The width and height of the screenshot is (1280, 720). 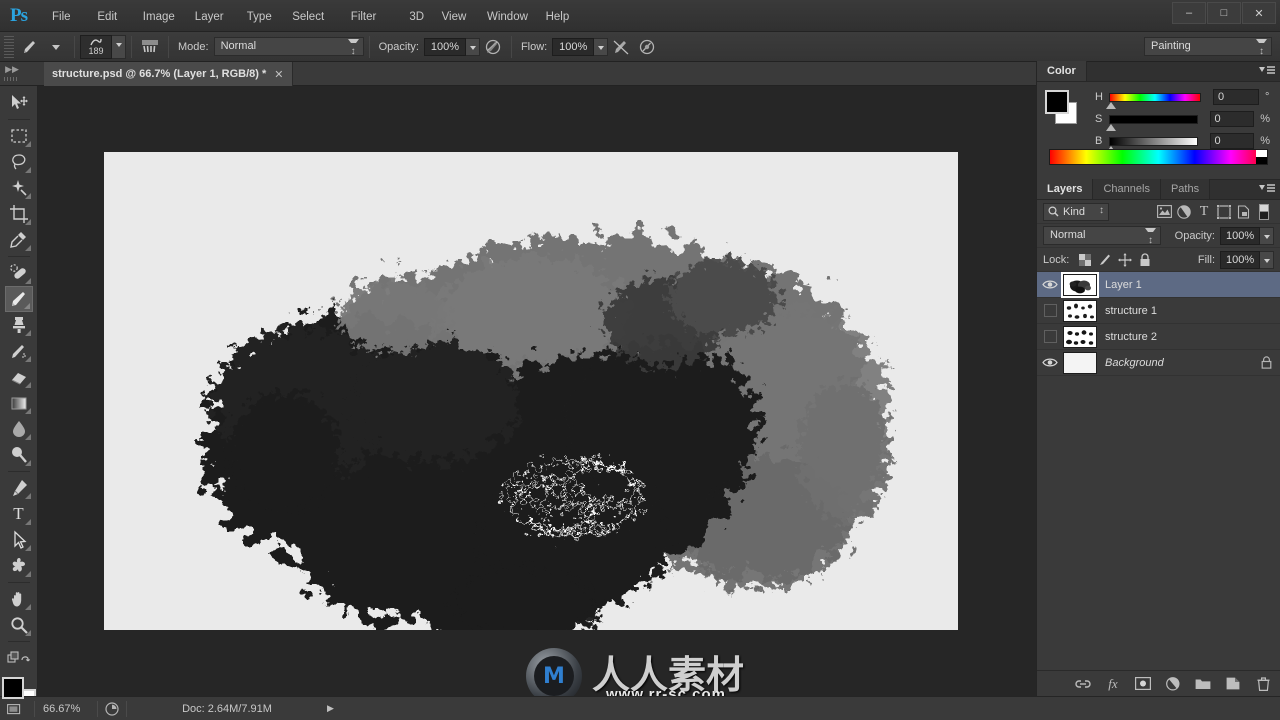 What do you see at coordinates (1189, 13) in the screenshot?
I see `minimize-button: –` at bounding box center [1189, 13].